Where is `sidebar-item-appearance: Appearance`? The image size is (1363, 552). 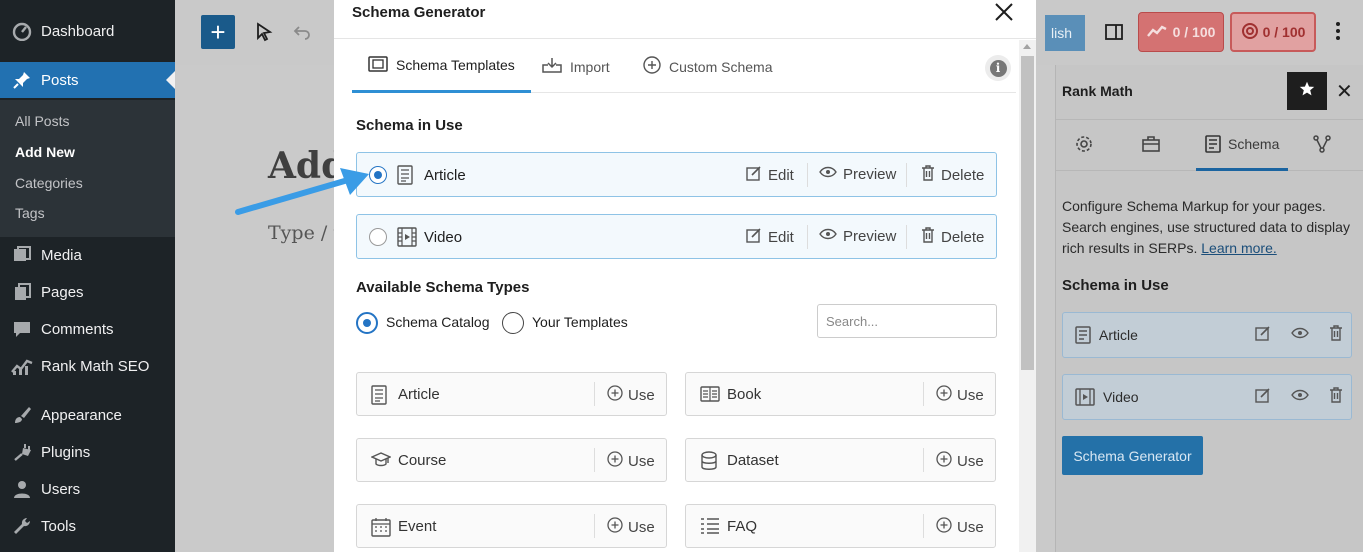
sidebar-item-appearance: Appearance is located at coordinates (87, 415).